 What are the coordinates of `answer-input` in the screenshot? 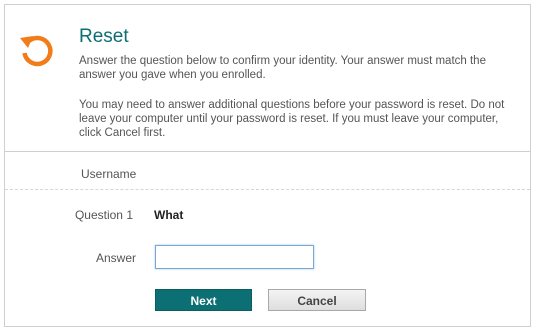 It's located at (234, 257).